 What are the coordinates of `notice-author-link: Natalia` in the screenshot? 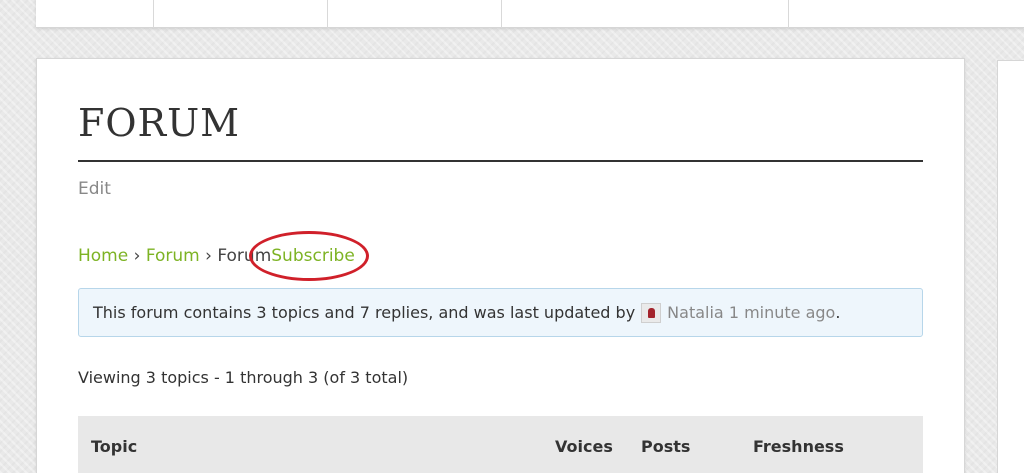 It's located at (695, 312).